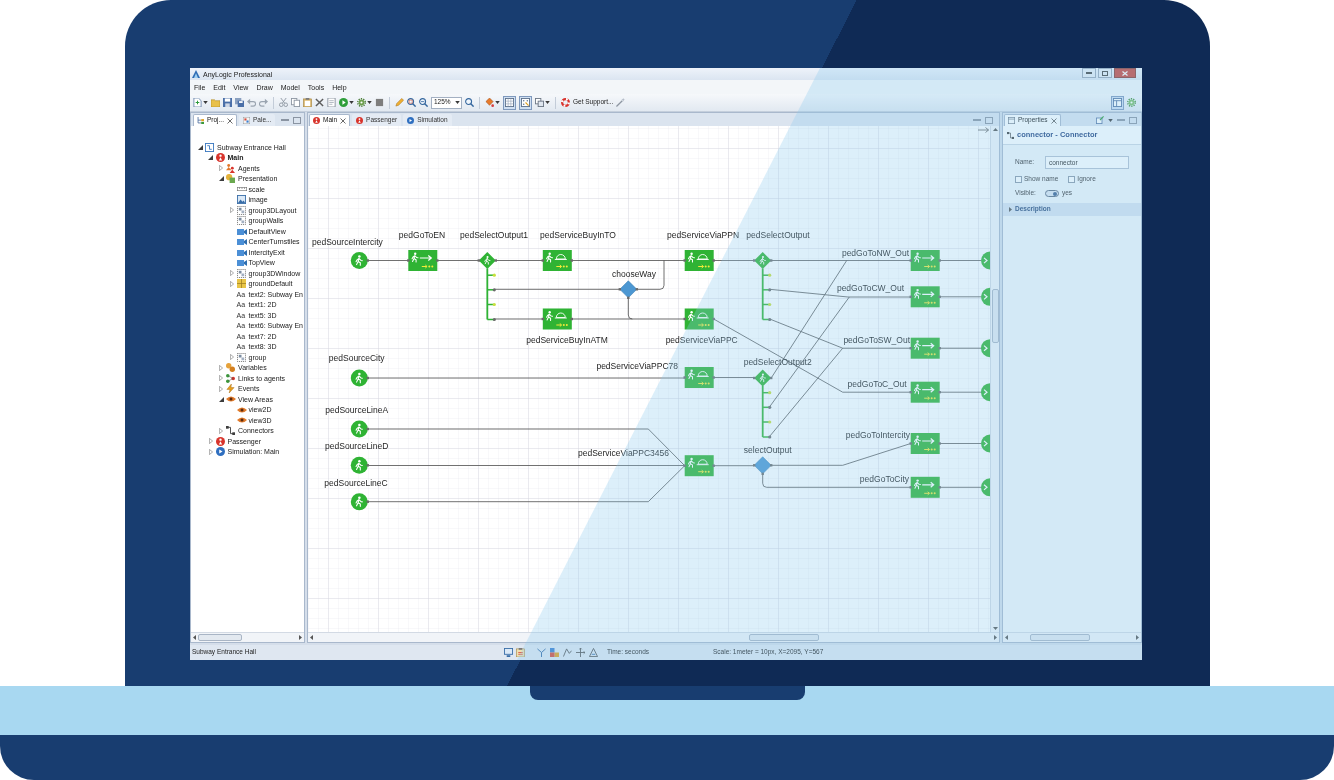  I want to click on branch-icon, so click(541, 652).